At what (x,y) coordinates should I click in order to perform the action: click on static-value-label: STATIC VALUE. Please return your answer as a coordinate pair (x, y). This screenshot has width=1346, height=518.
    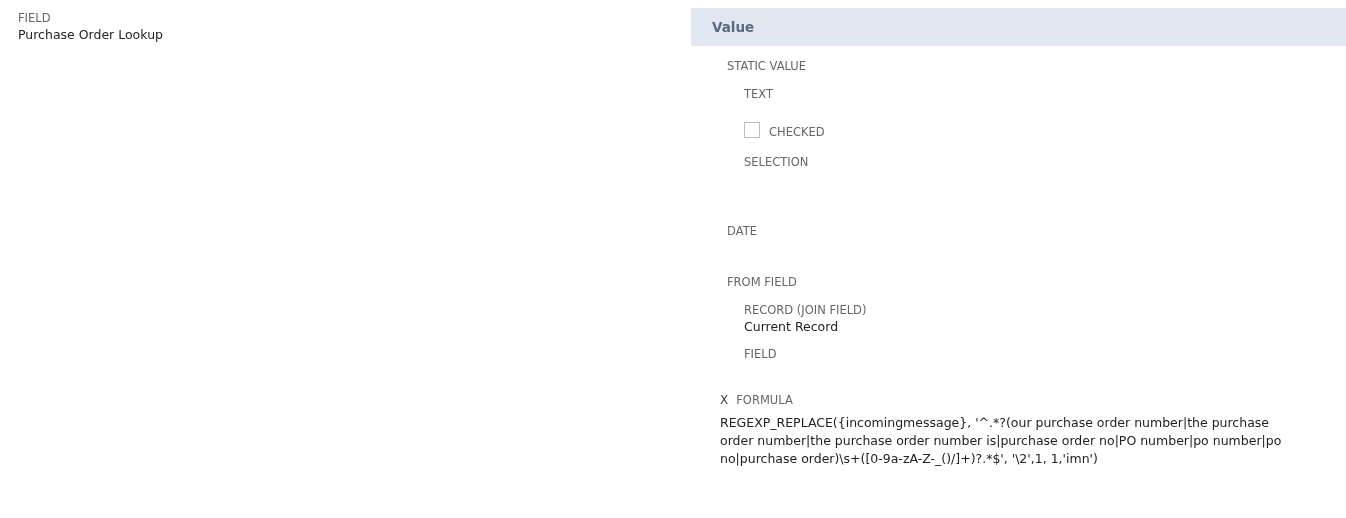
    Looking at the image, I should click on (767, 66).